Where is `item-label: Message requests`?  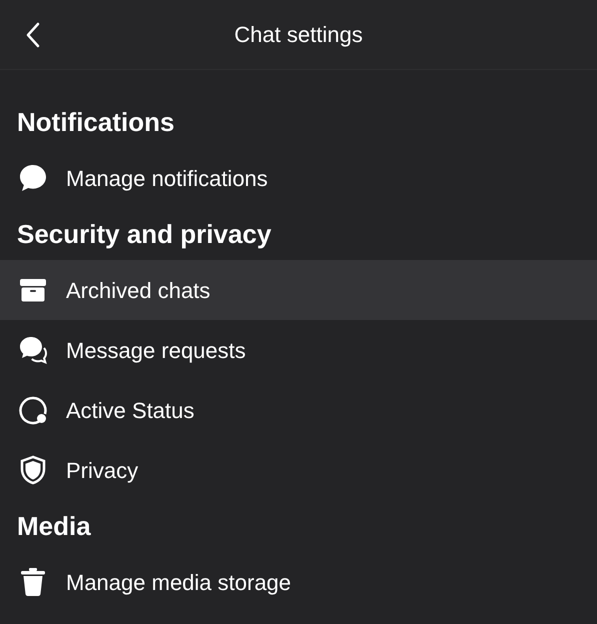 item-label: Message requests is located at coordinates (156, 350).